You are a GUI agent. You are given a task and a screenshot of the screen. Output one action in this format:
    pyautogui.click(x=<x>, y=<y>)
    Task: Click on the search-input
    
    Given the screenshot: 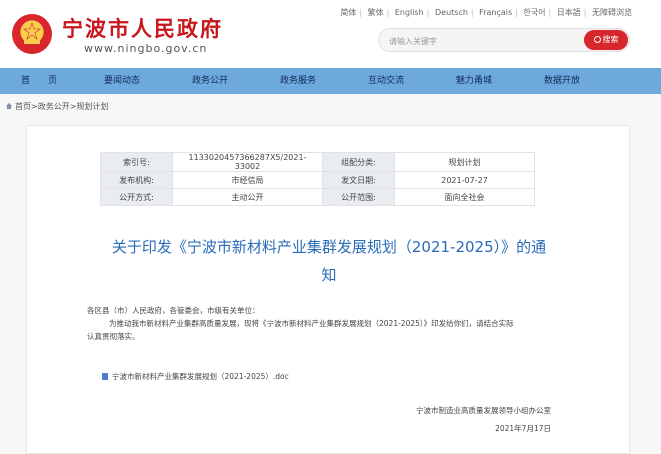 What is the action you would take?
    pyautogui.click(x=484, y=41)
    